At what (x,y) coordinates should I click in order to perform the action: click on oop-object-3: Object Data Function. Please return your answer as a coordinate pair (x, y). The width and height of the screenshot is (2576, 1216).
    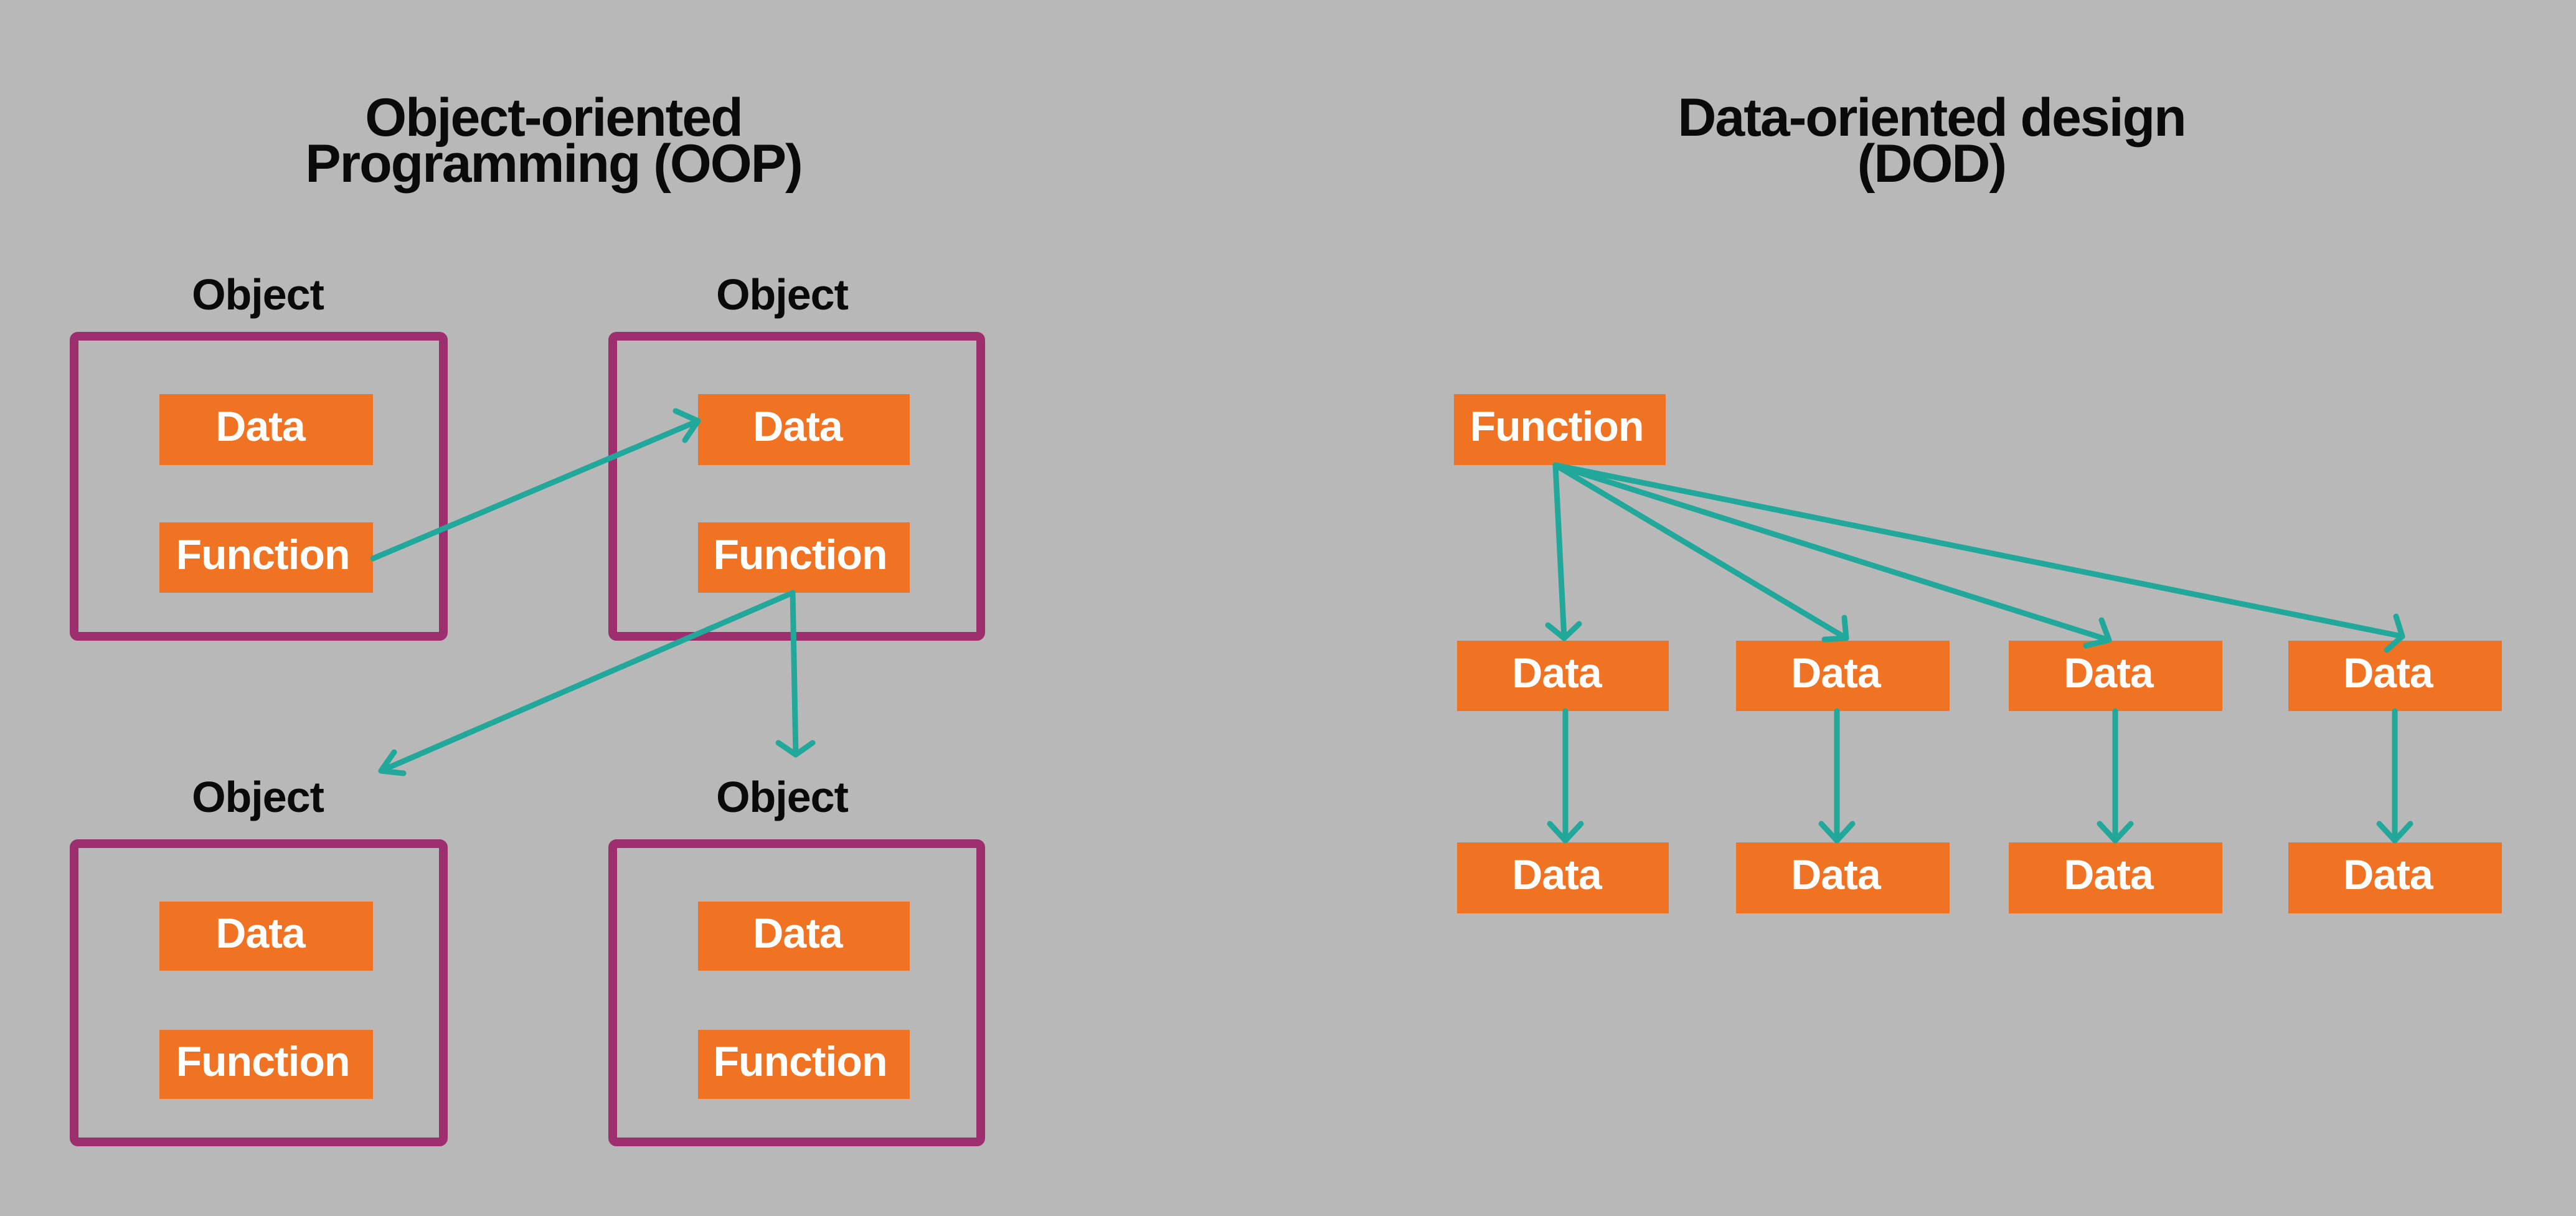
    Looking at the image, I should click on (259, 960).